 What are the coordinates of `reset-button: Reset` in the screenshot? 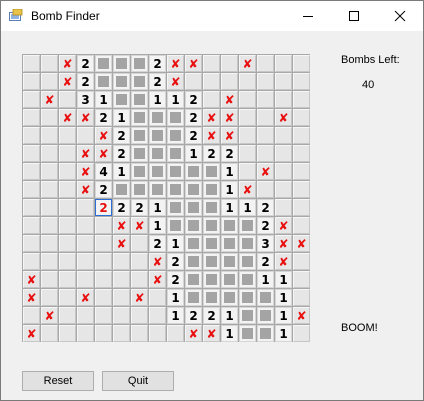 It's located at (58, 381).